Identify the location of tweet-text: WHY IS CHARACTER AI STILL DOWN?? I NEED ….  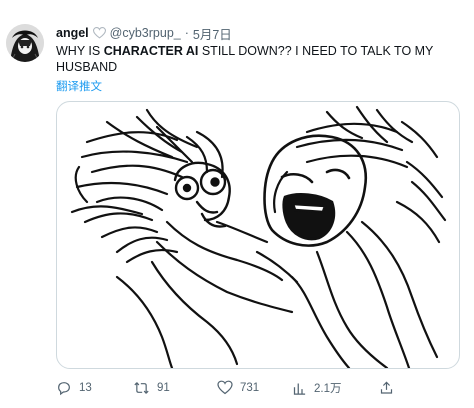
(258, 59).